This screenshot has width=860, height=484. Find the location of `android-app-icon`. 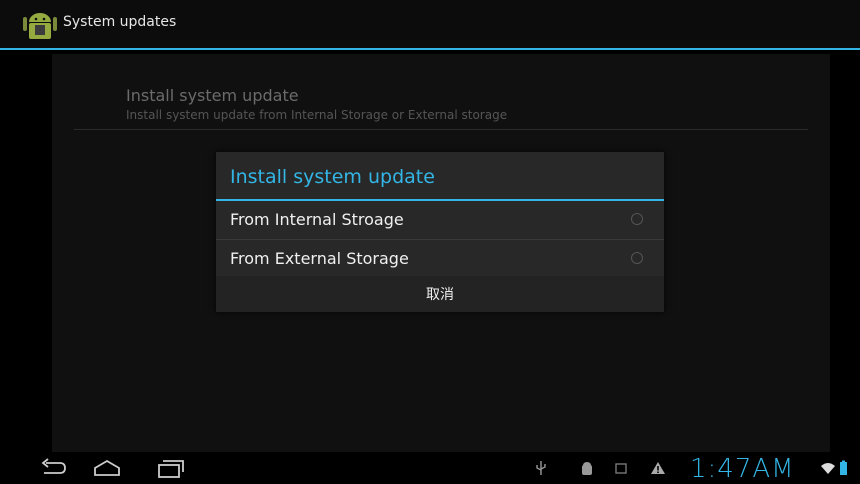

android-app-icon is located at coordinates (40, 26).